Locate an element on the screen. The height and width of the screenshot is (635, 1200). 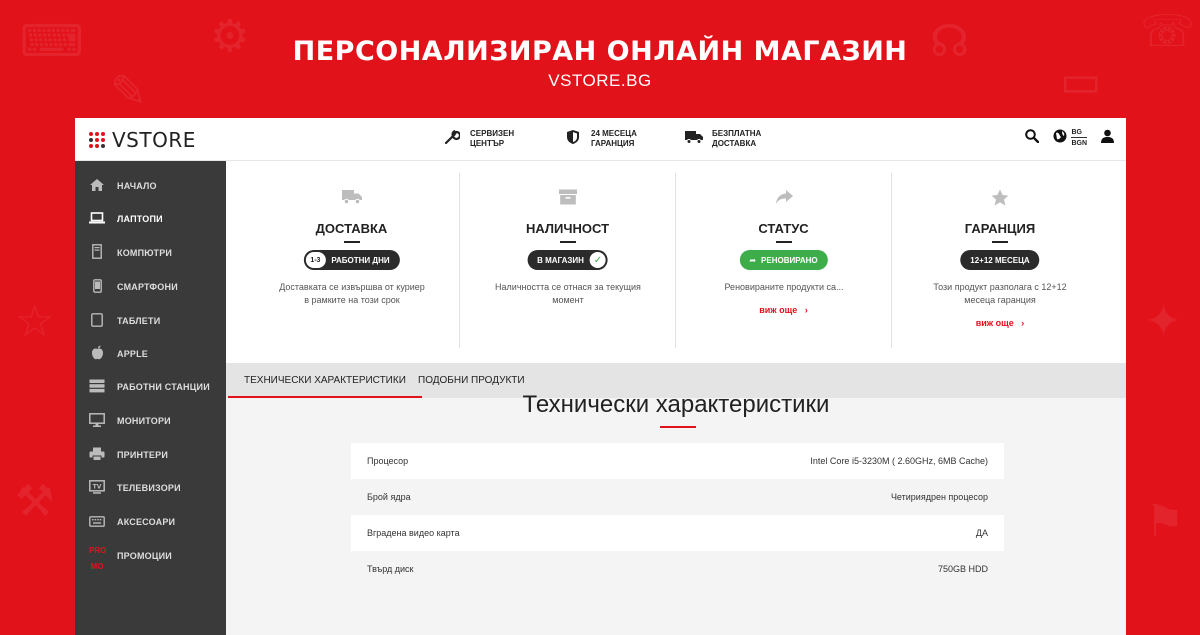
header-actions: BG BGN is located at coordinates (1062, 138).